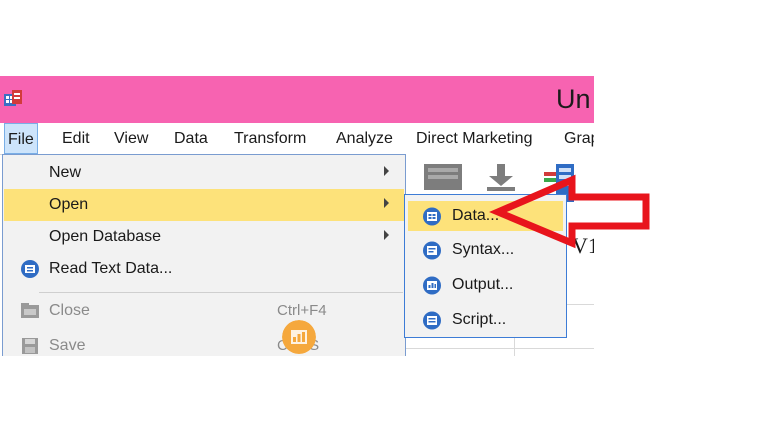  Describe the element at coordinates (65, 172) in the screenshot. I see `file-menu-new-label: New` at that location.